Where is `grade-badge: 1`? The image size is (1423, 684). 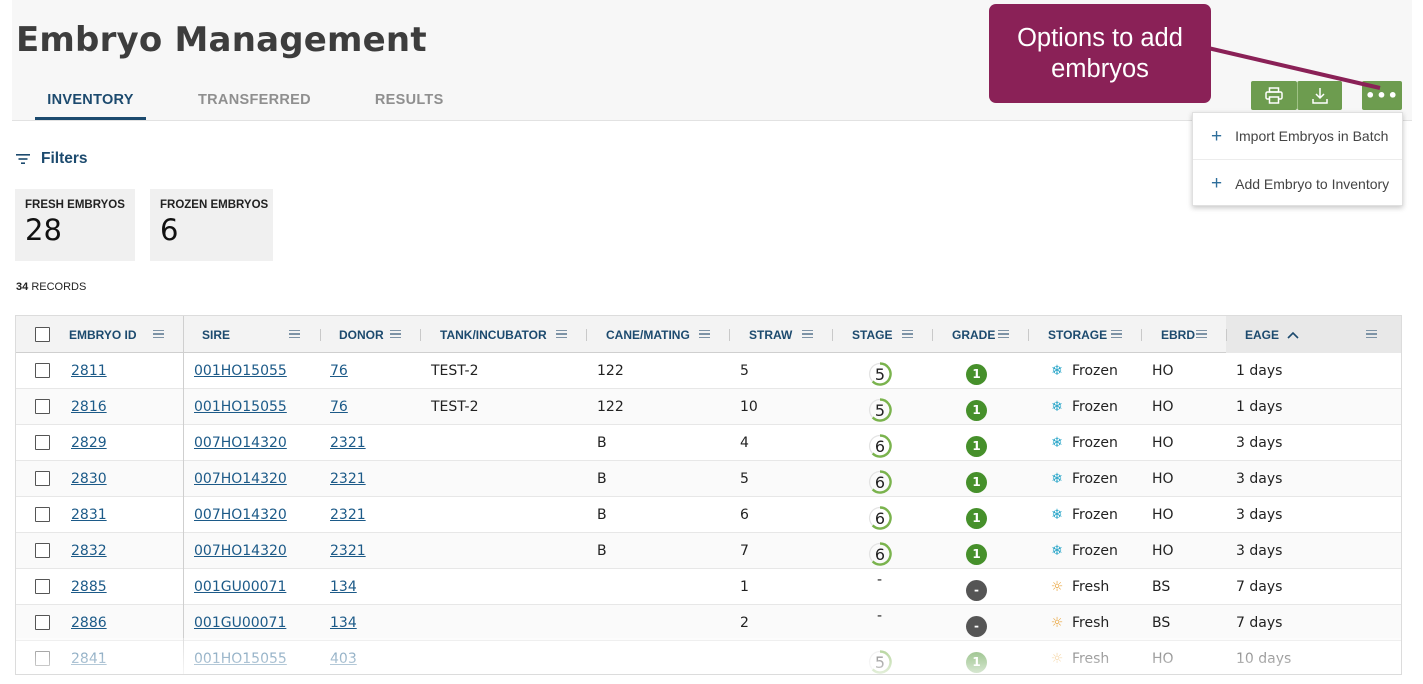
grade-badge: 1 is located at coordinates (976, 518).